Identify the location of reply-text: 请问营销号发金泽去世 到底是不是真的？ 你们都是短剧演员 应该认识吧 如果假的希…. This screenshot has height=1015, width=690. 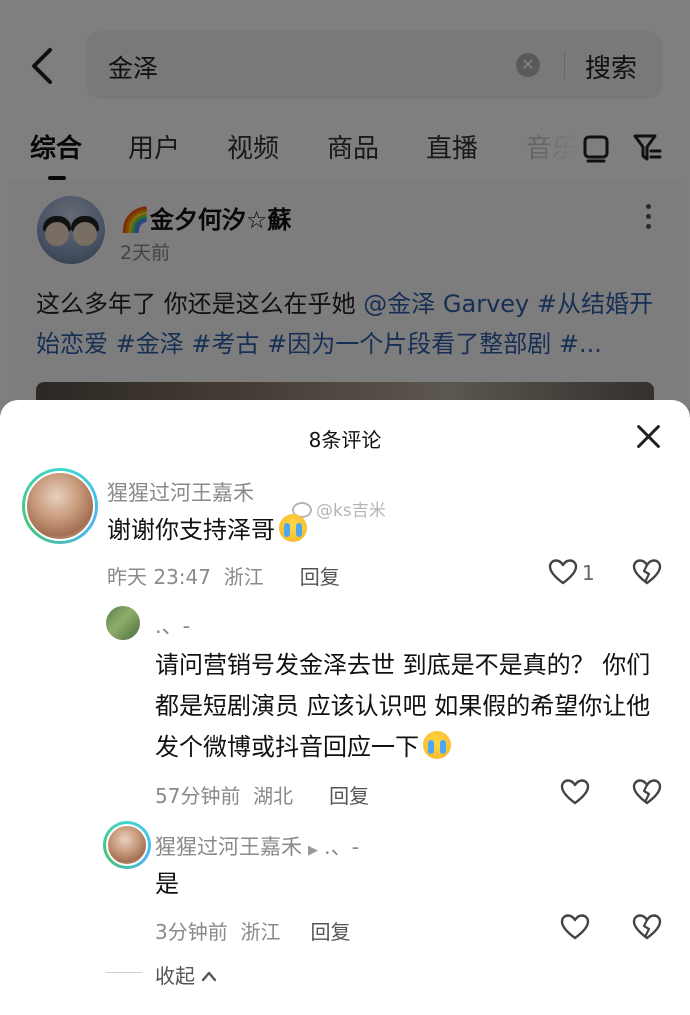
(410, 706).